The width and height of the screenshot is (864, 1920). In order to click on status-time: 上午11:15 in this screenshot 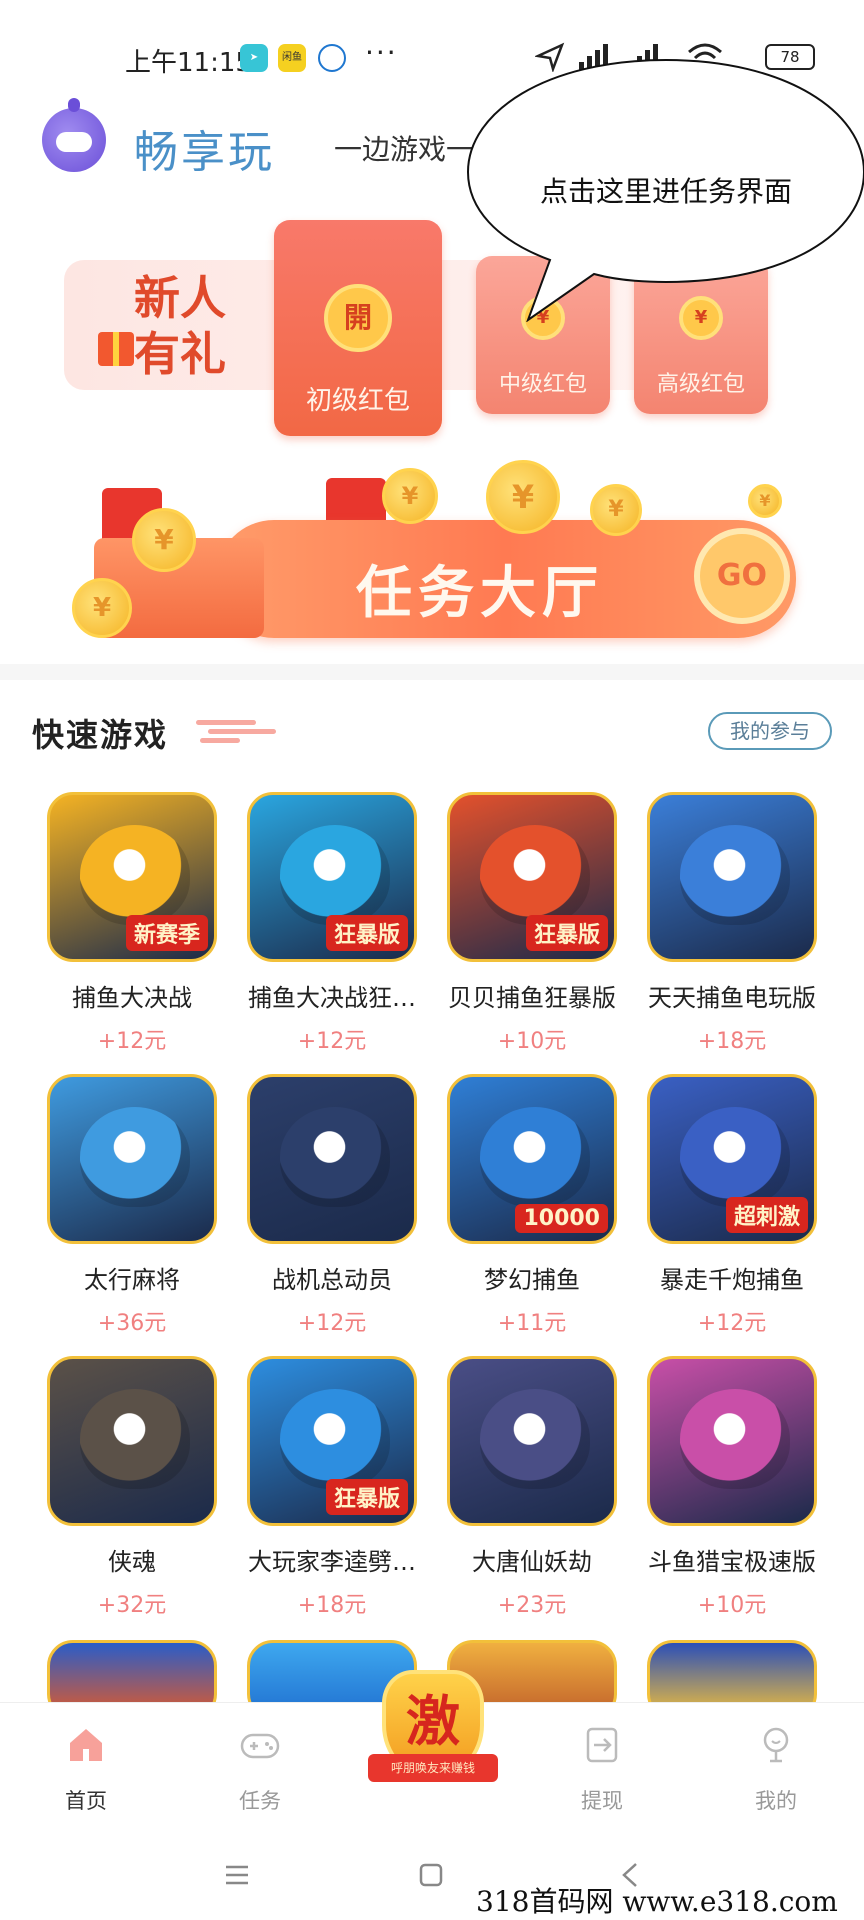, I will do `click(188, 63)`.